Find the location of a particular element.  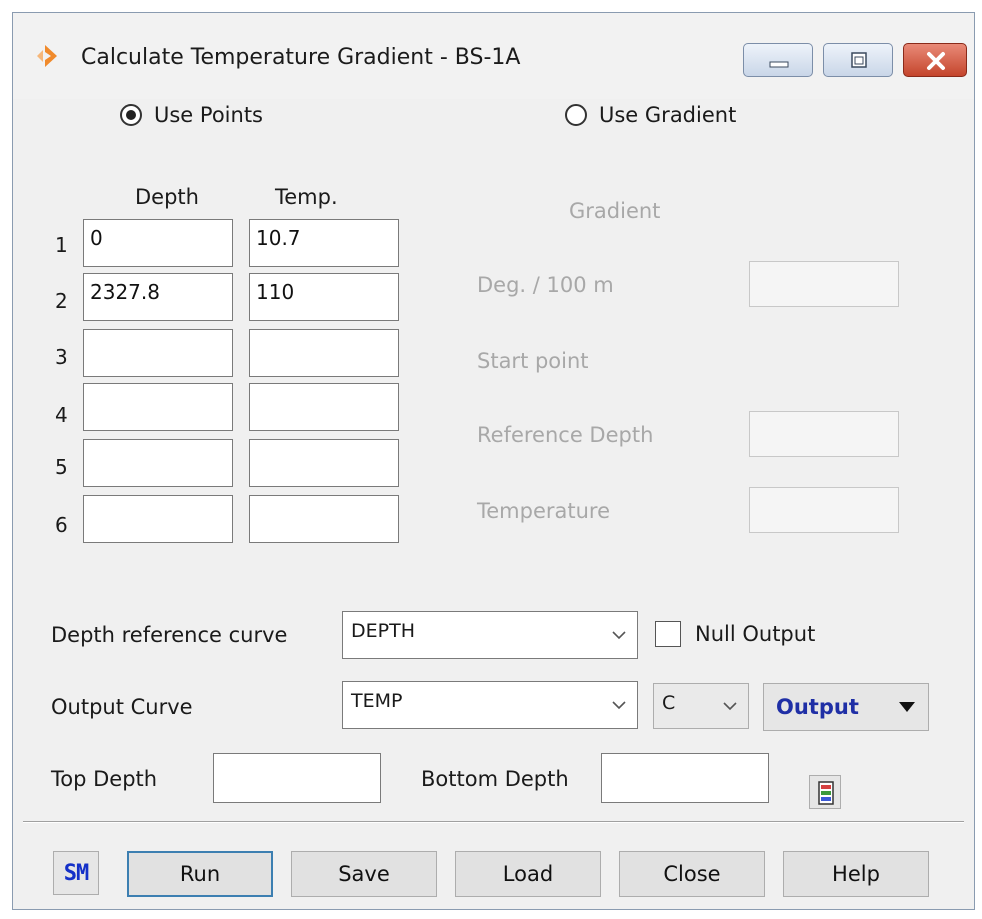

depth-reference-curve-select: DEPTH is located at coordinates (490, 635).